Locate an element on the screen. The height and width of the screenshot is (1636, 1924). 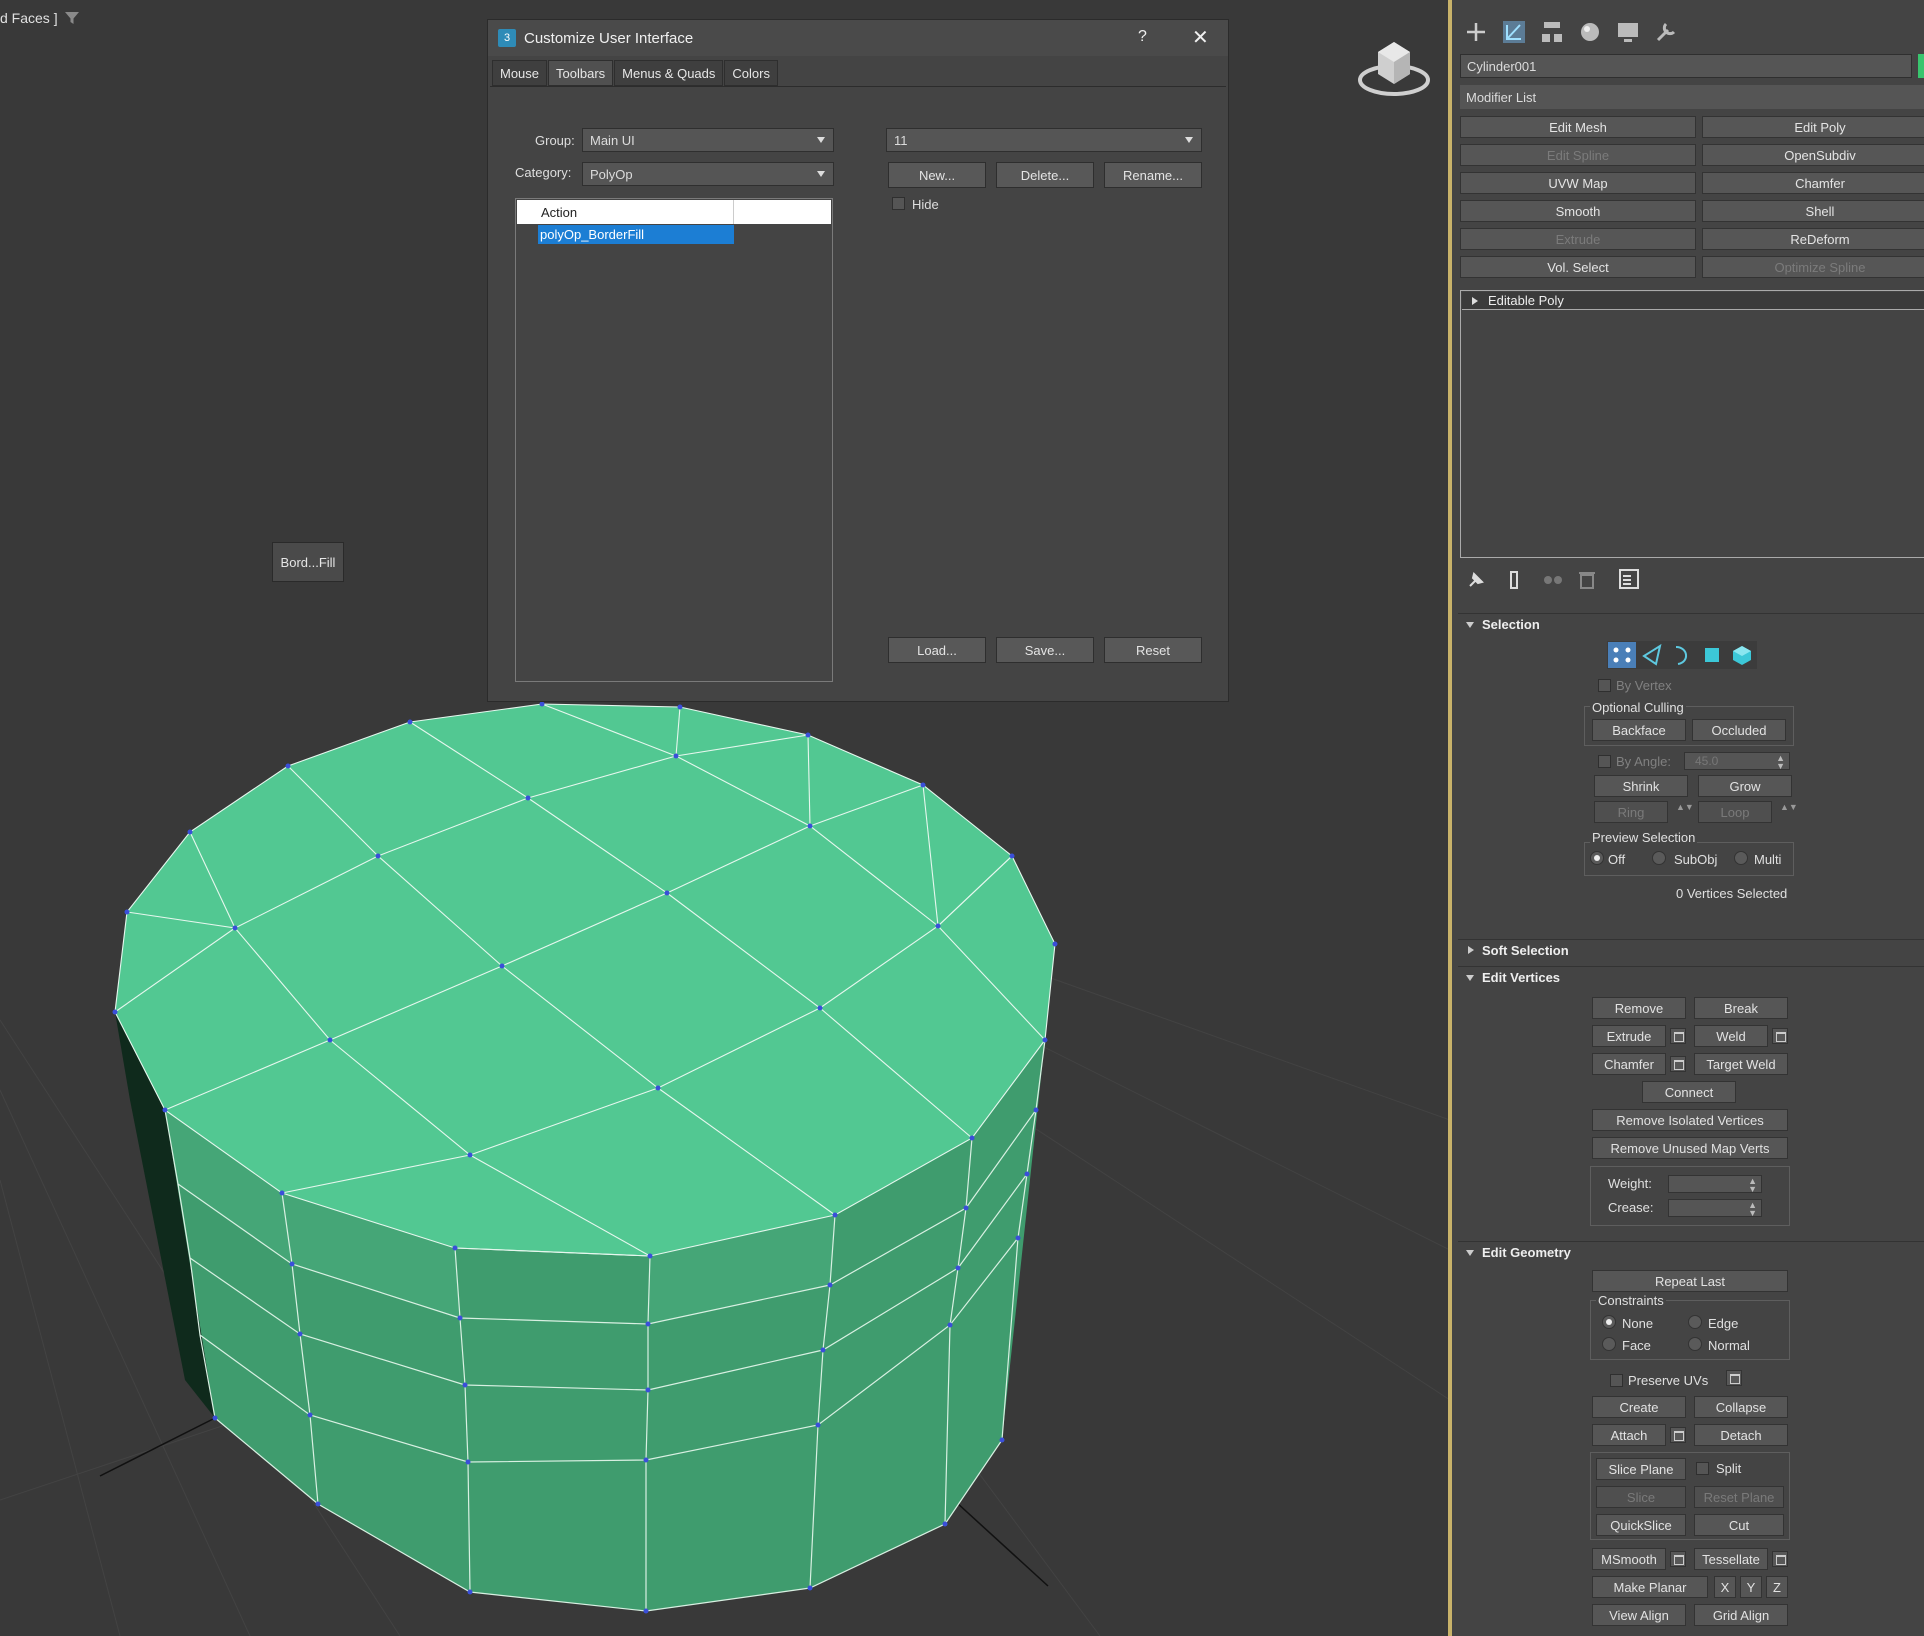
object-name-field: Cylinder001 is located at coordinates (1686, 66).